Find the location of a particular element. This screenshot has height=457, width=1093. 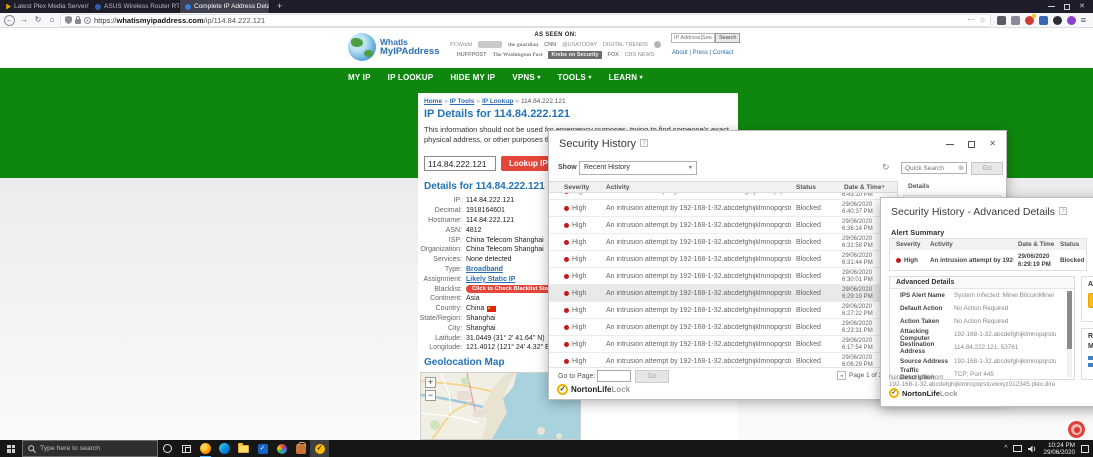

edge-button is located at coordinates (224, 448).